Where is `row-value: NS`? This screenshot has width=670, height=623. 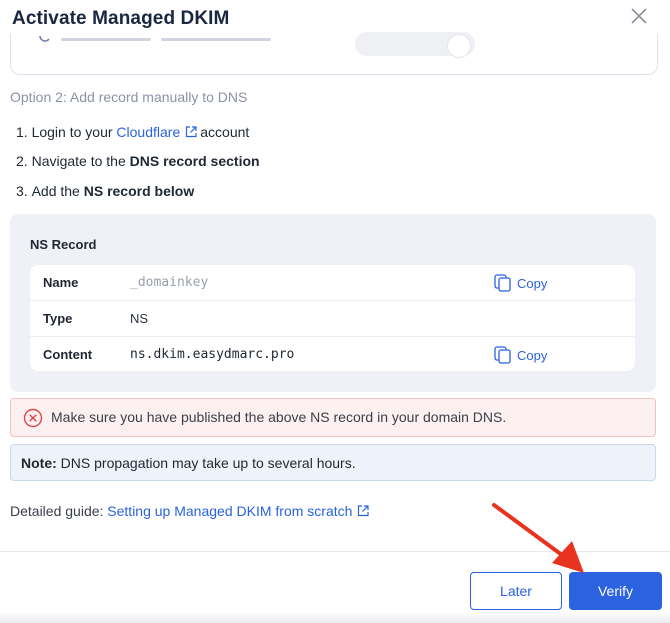 row-value: NS is located at coordinates (139, 318).